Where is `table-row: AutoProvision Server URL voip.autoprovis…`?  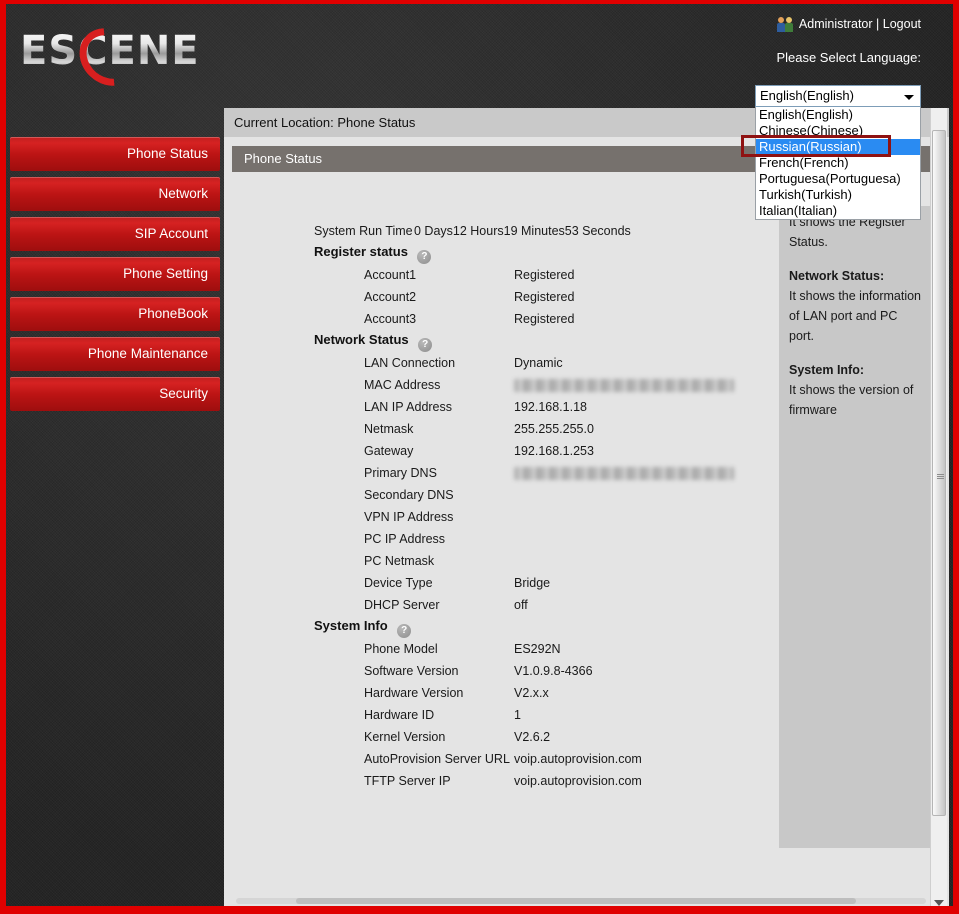 table-row: AutoProvision Server URL voip.autoprovis… is located at coordinates (524, 759).